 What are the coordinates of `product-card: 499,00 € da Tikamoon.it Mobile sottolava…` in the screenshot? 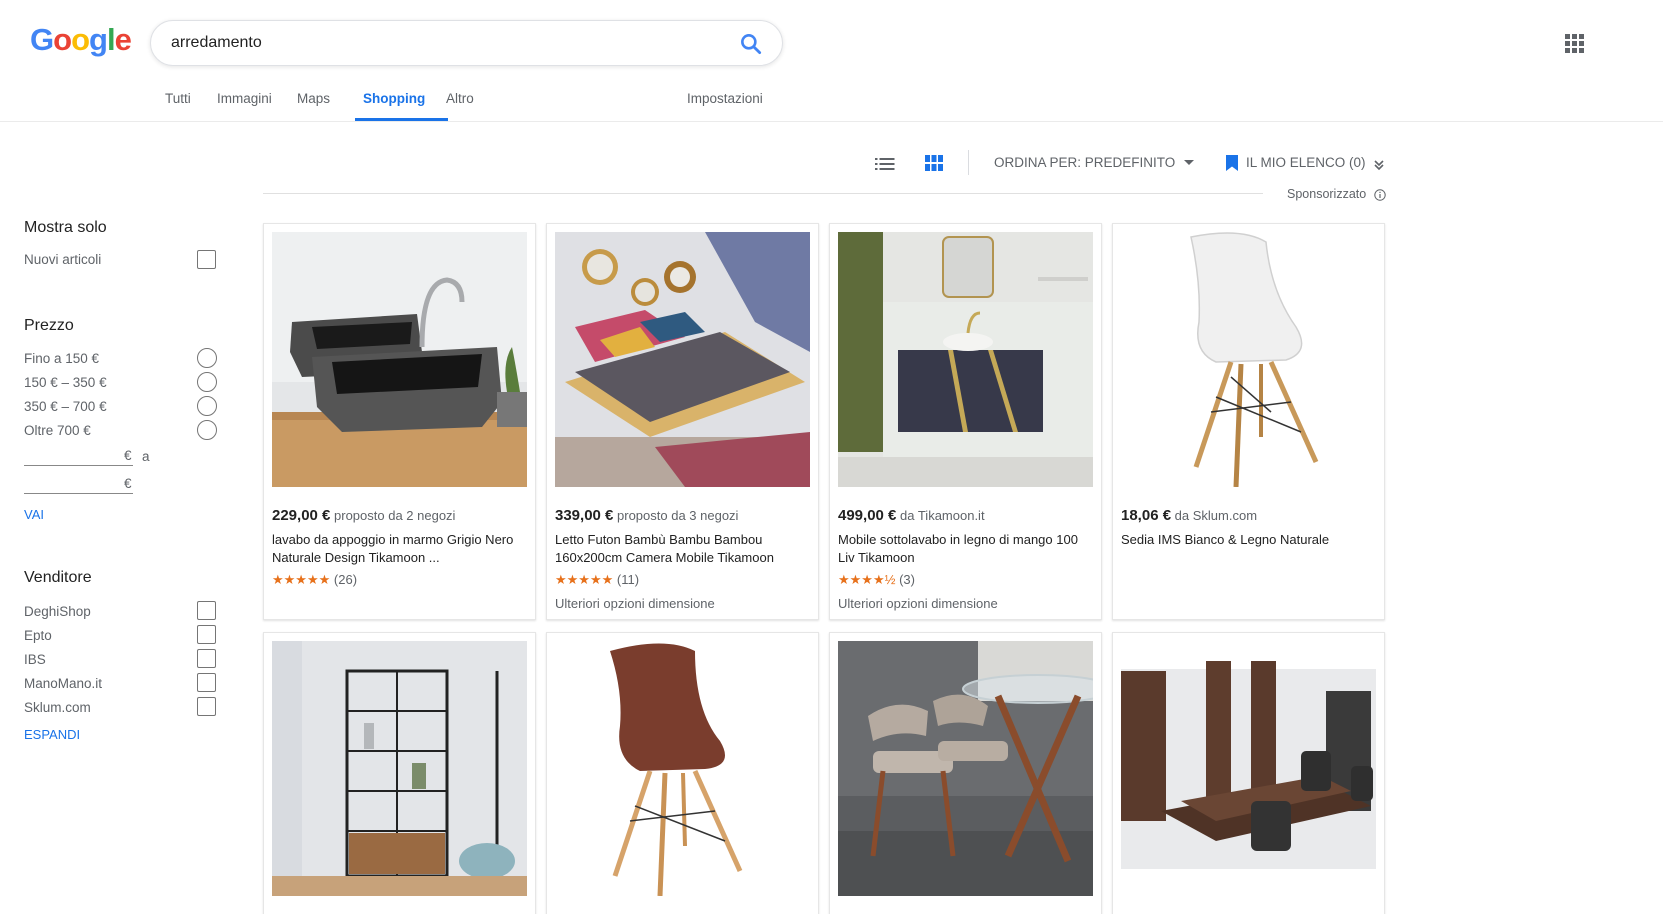 It's located at (965, 421).